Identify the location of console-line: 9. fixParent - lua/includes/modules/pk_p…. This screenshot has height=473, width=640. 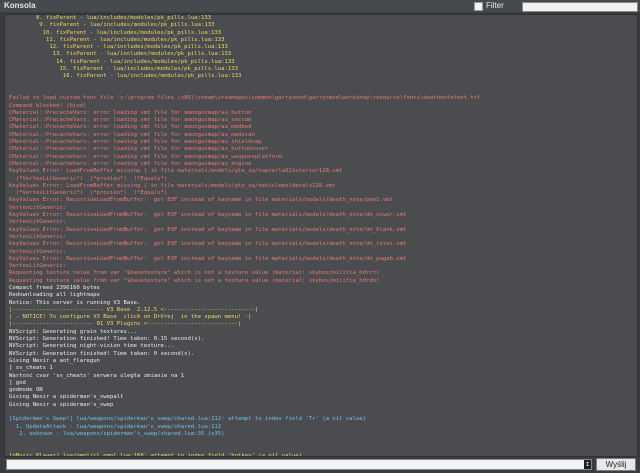
(112, 25).